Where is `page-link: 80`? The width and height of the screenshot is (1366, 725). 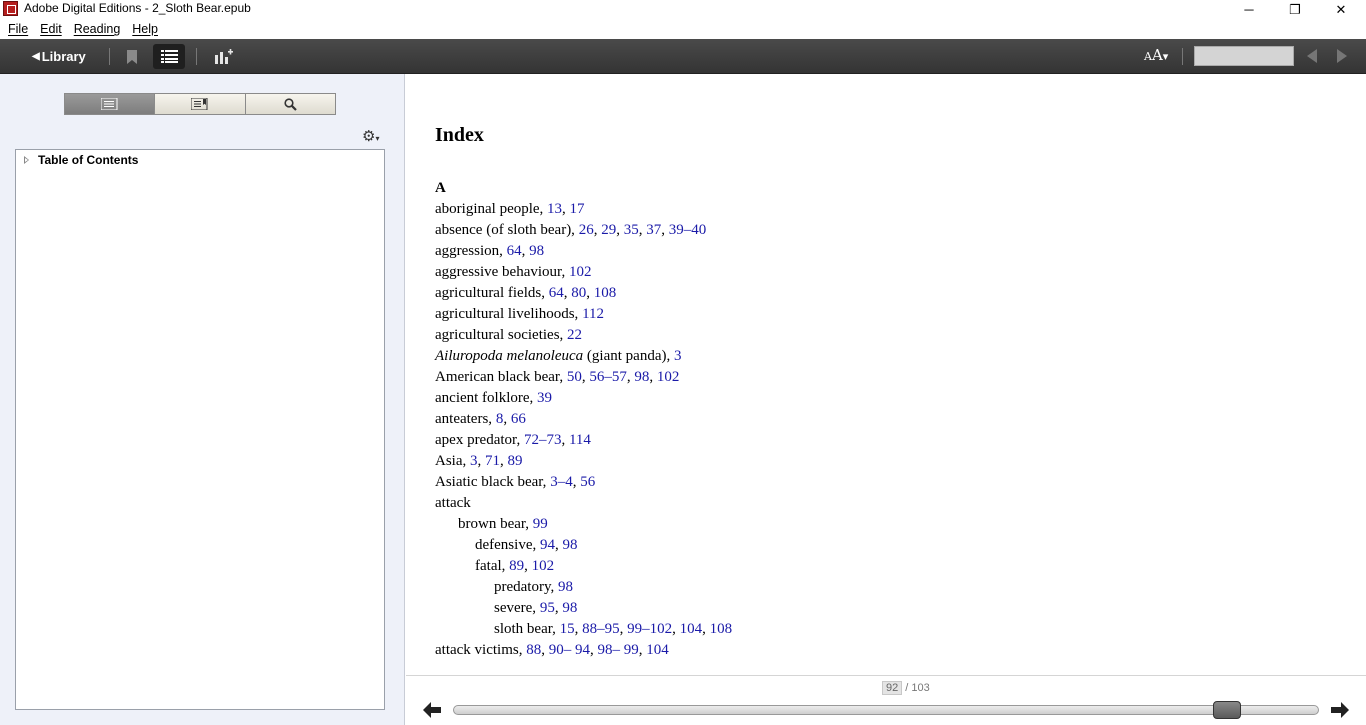 page-link: 80 is located at coordinates (578, 293).